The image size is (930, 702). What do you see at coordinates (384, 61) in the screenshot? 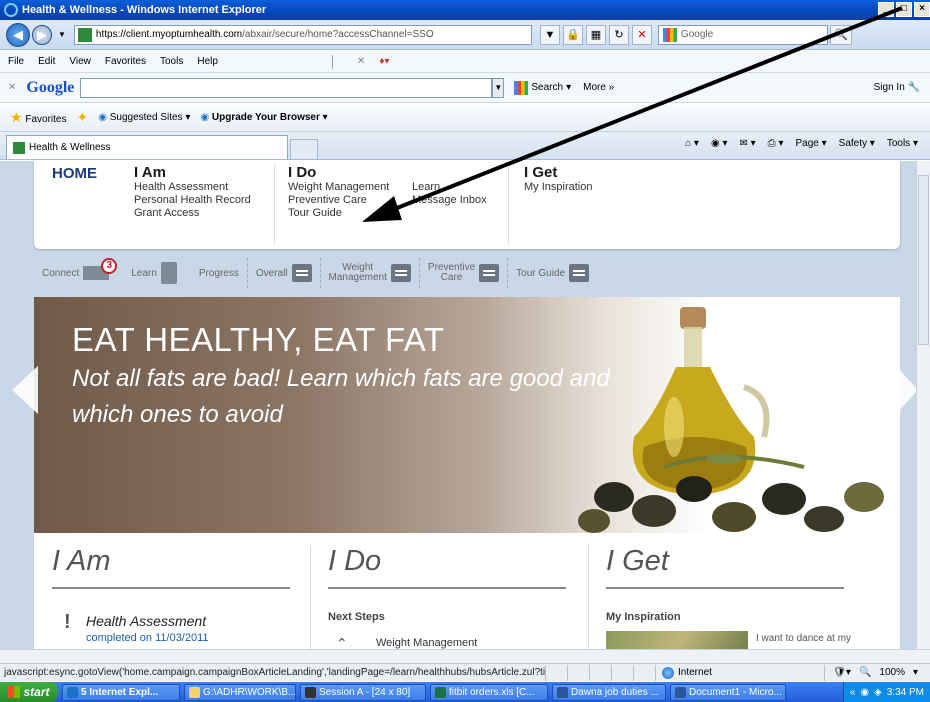
I see `addon-icon: ♦▾` at bounding box center [384, 61].